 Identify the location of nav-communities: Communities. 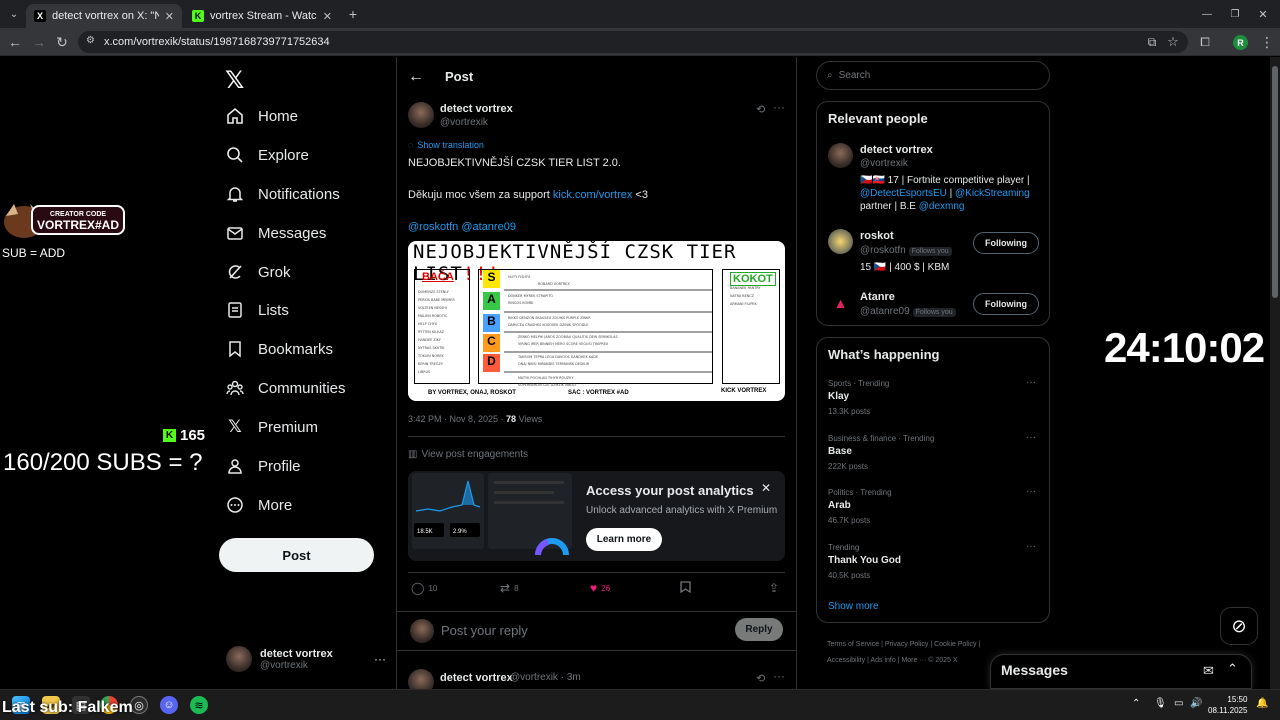
(286, 388).